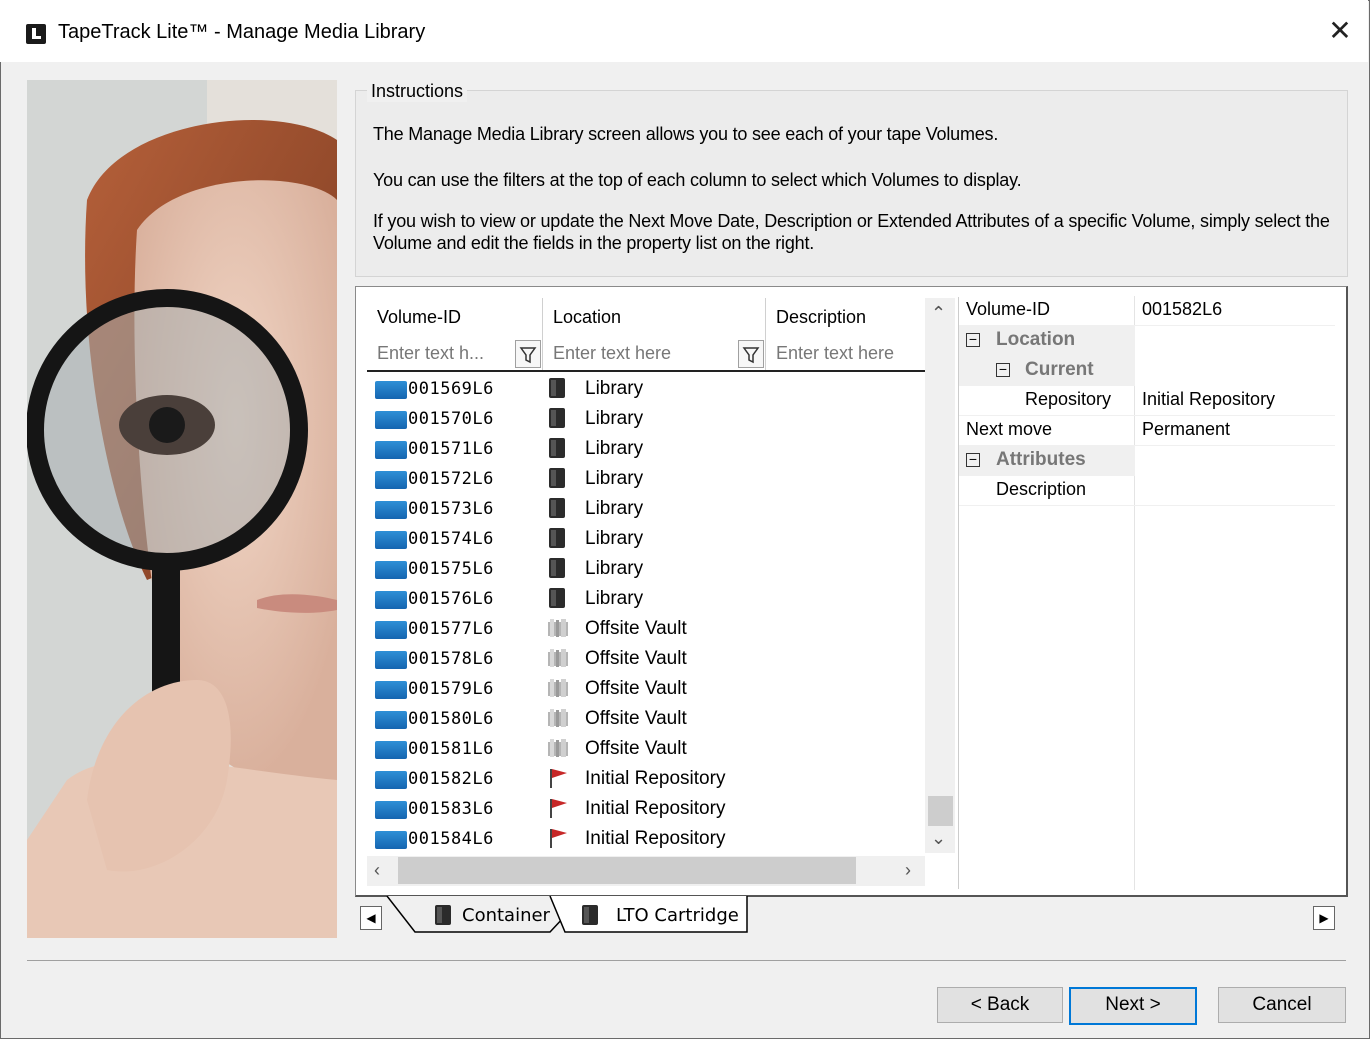  What do you see at coordinates (655, 389) in the screenshot?
I see `table-row: 001569L6 Library` at bounding box center [655, 389].